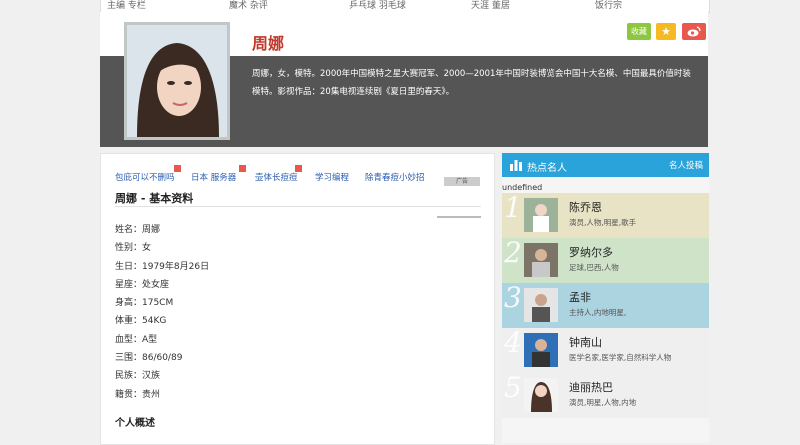 This screenshot has height=445, width=800. Describe the element at coordinates (126, 5) in the screenshot. I see `top-nav-item: 主编 专栏` at that location.